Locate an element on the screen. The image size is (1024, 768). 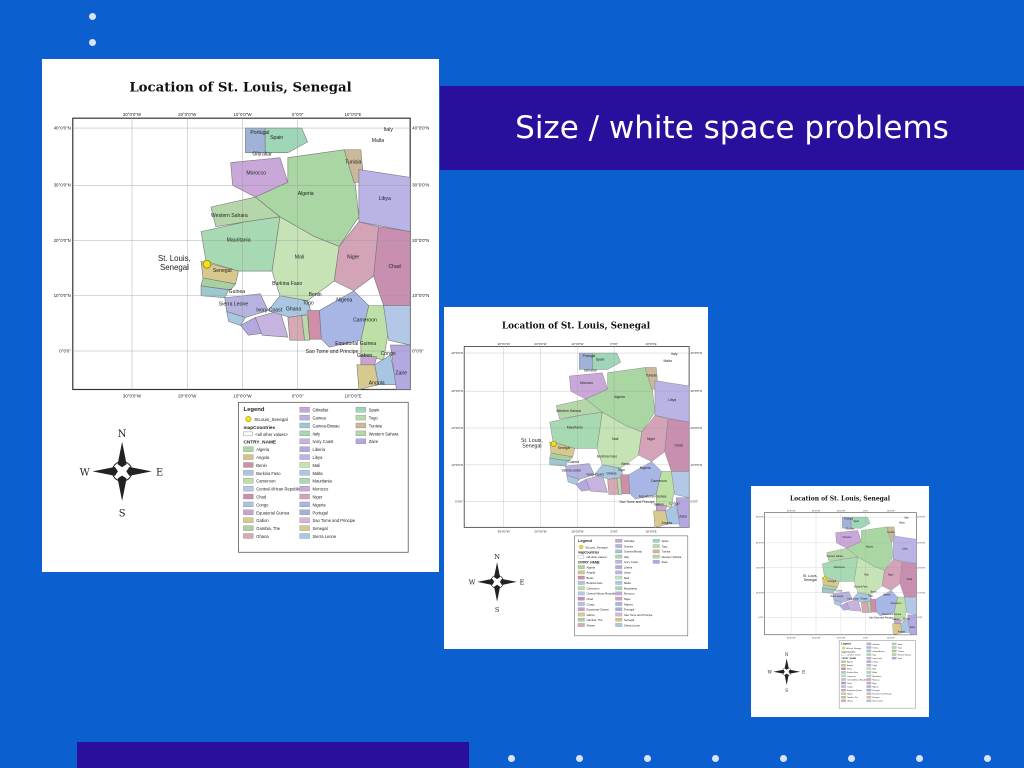
country-label: Sierra Leone is located at coordinates (572, 470).